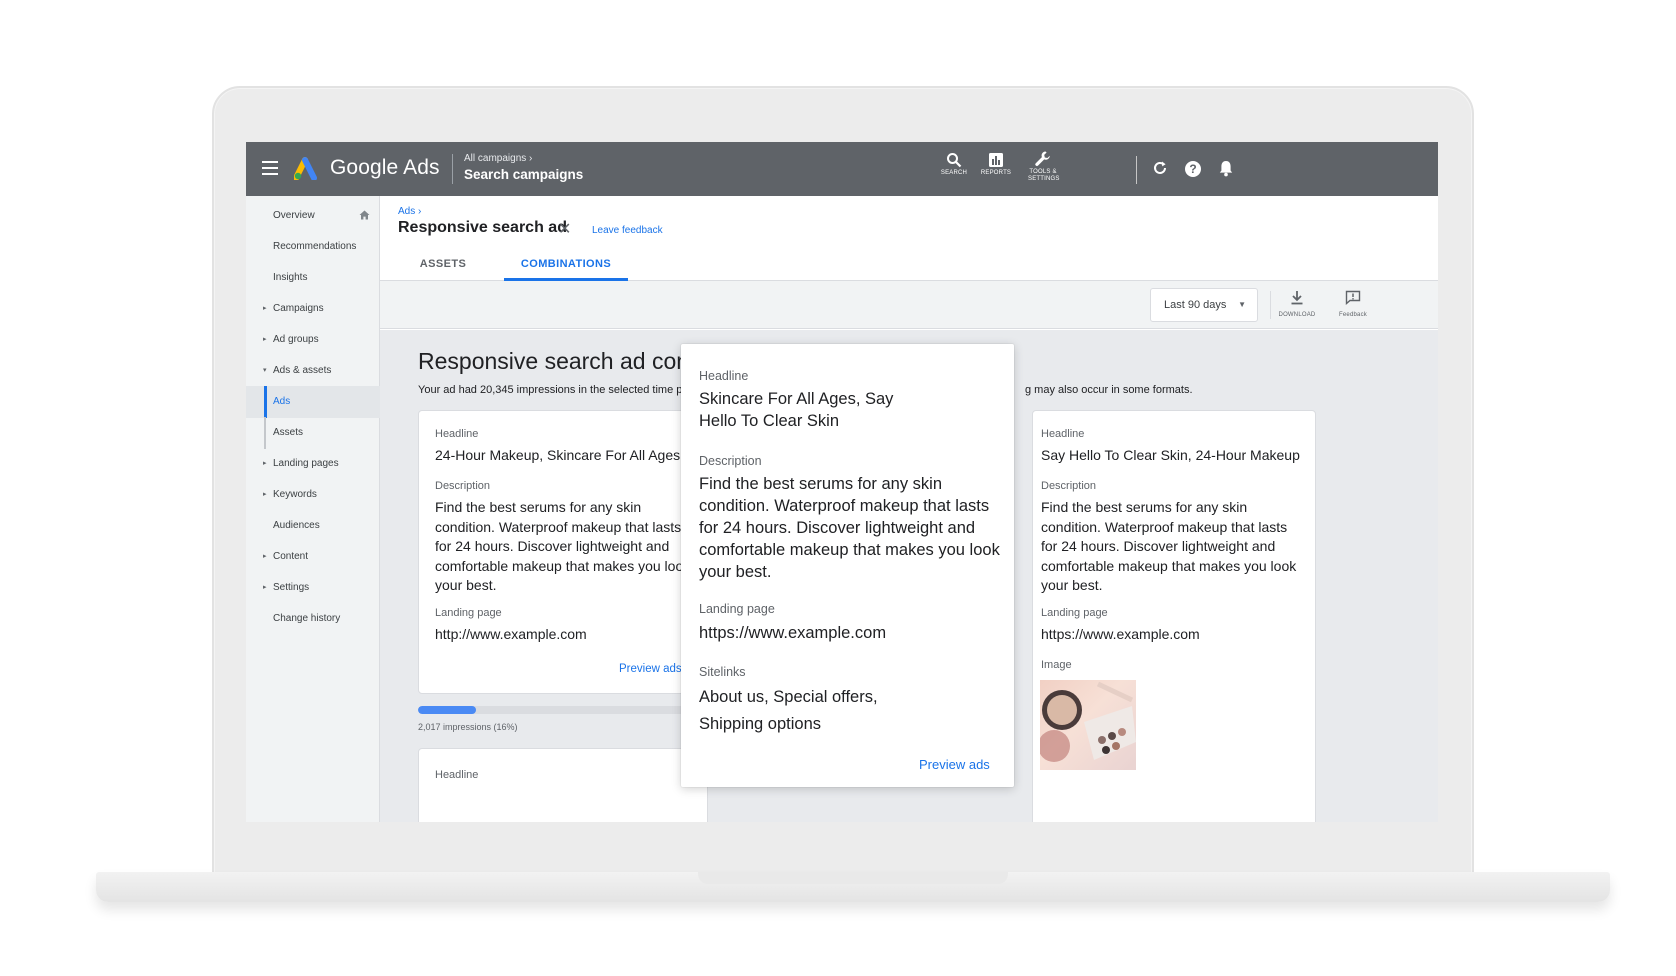 The image size is (1676, 976). What do you see at coordinates (313, 557) in the screenshot?
I see `sidebar-item-content: ▸ Content` at bounding box center [313, 557].